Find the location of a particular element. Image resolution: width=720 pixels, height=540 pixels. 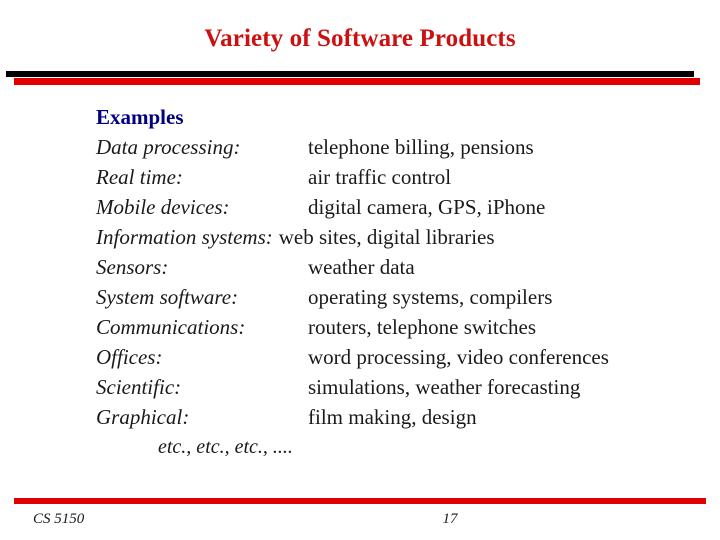

header-divider-red is located at coordinates (357, 81).